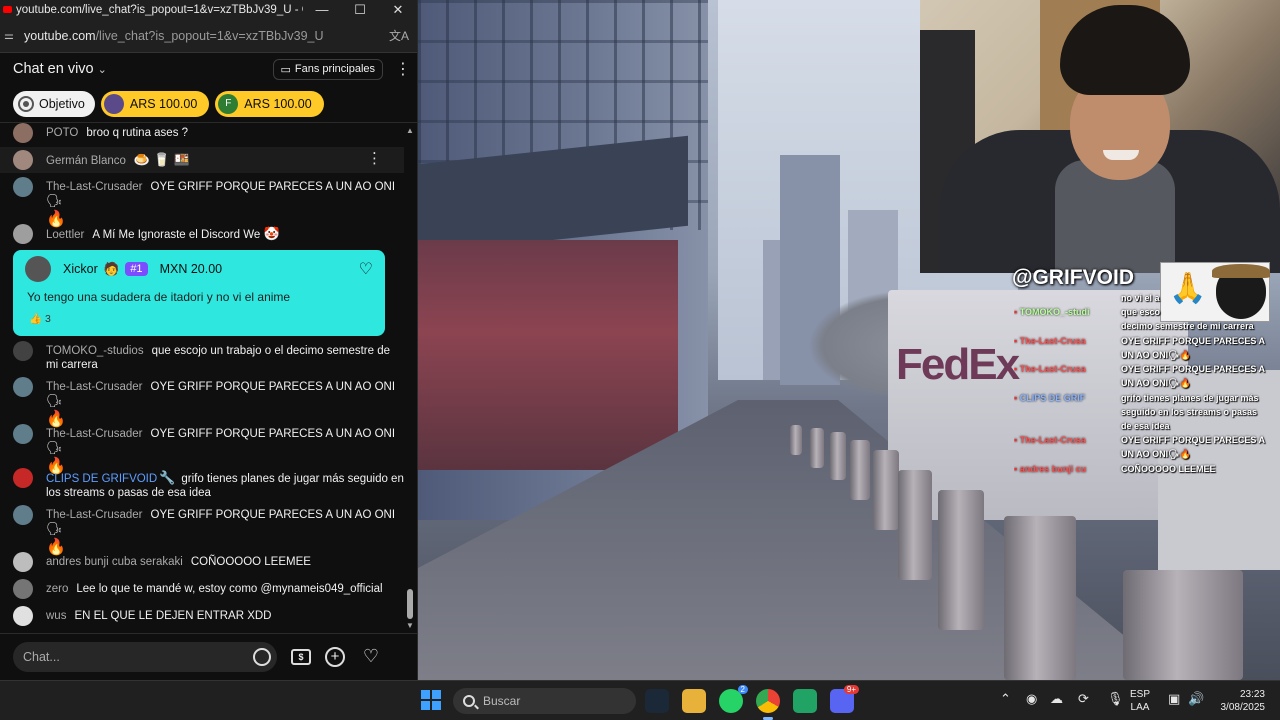 The height and width of the screenshot is (720, 1280). Describe the element at coordinates (657, 701) in the screenshot. I see `steam-icon` at that location.